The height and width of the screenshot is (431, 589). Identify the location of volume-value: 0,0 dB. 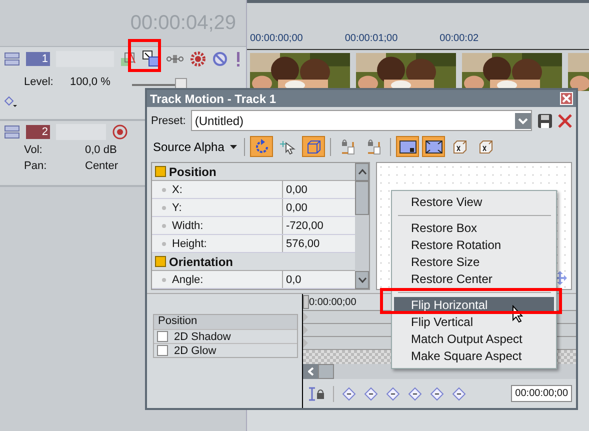
(101, 150).